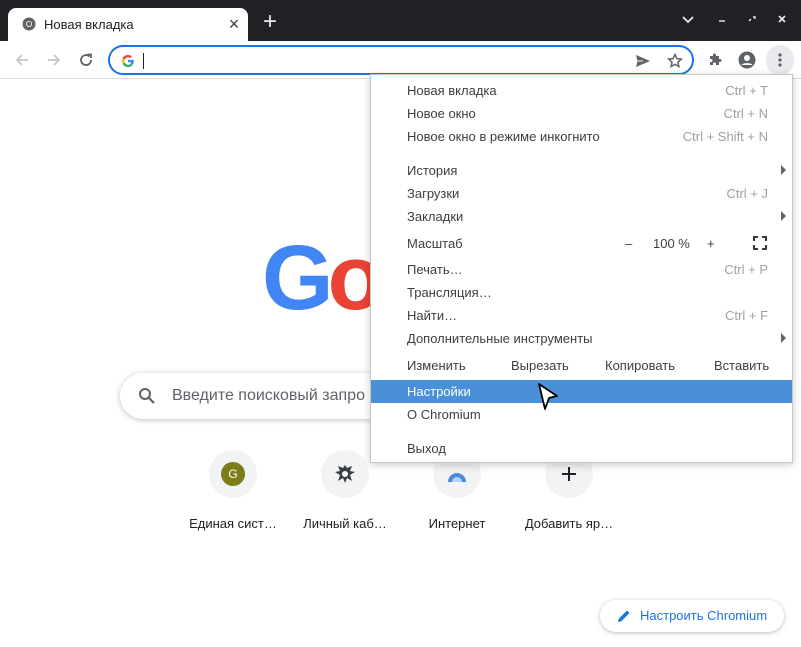 The height and width of the screenshot is (647, 801). I want to click on customize-chromium-button: Настроить Chromium, so click(692, 616).